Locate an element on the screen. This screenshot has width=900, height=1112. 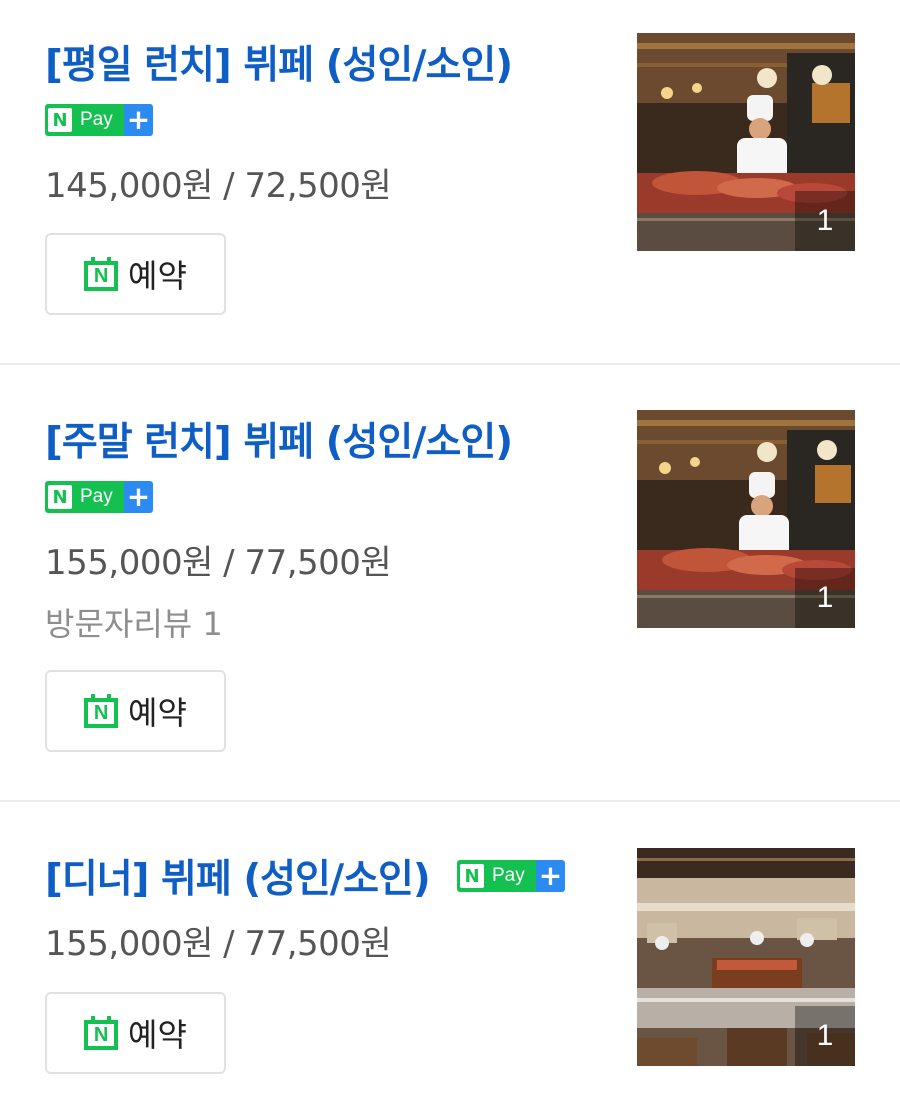
item-title: [디너] 뷔페 (성인/소인) is located at coordinates (238, 876).